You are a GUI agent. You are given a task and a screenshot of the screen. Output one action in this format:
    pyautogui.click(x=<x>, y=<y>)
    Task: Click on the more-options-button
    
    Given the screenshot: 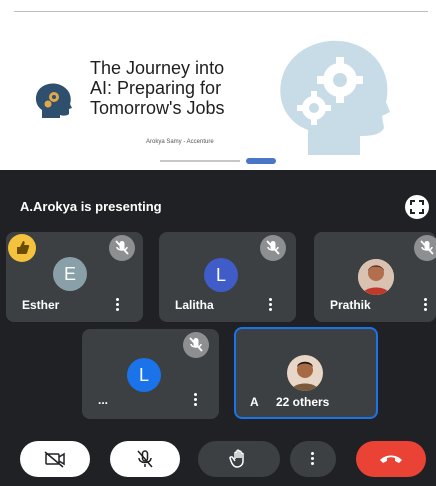 What is the action you would take?
    pyautogui.click(x=313, y=459)
    